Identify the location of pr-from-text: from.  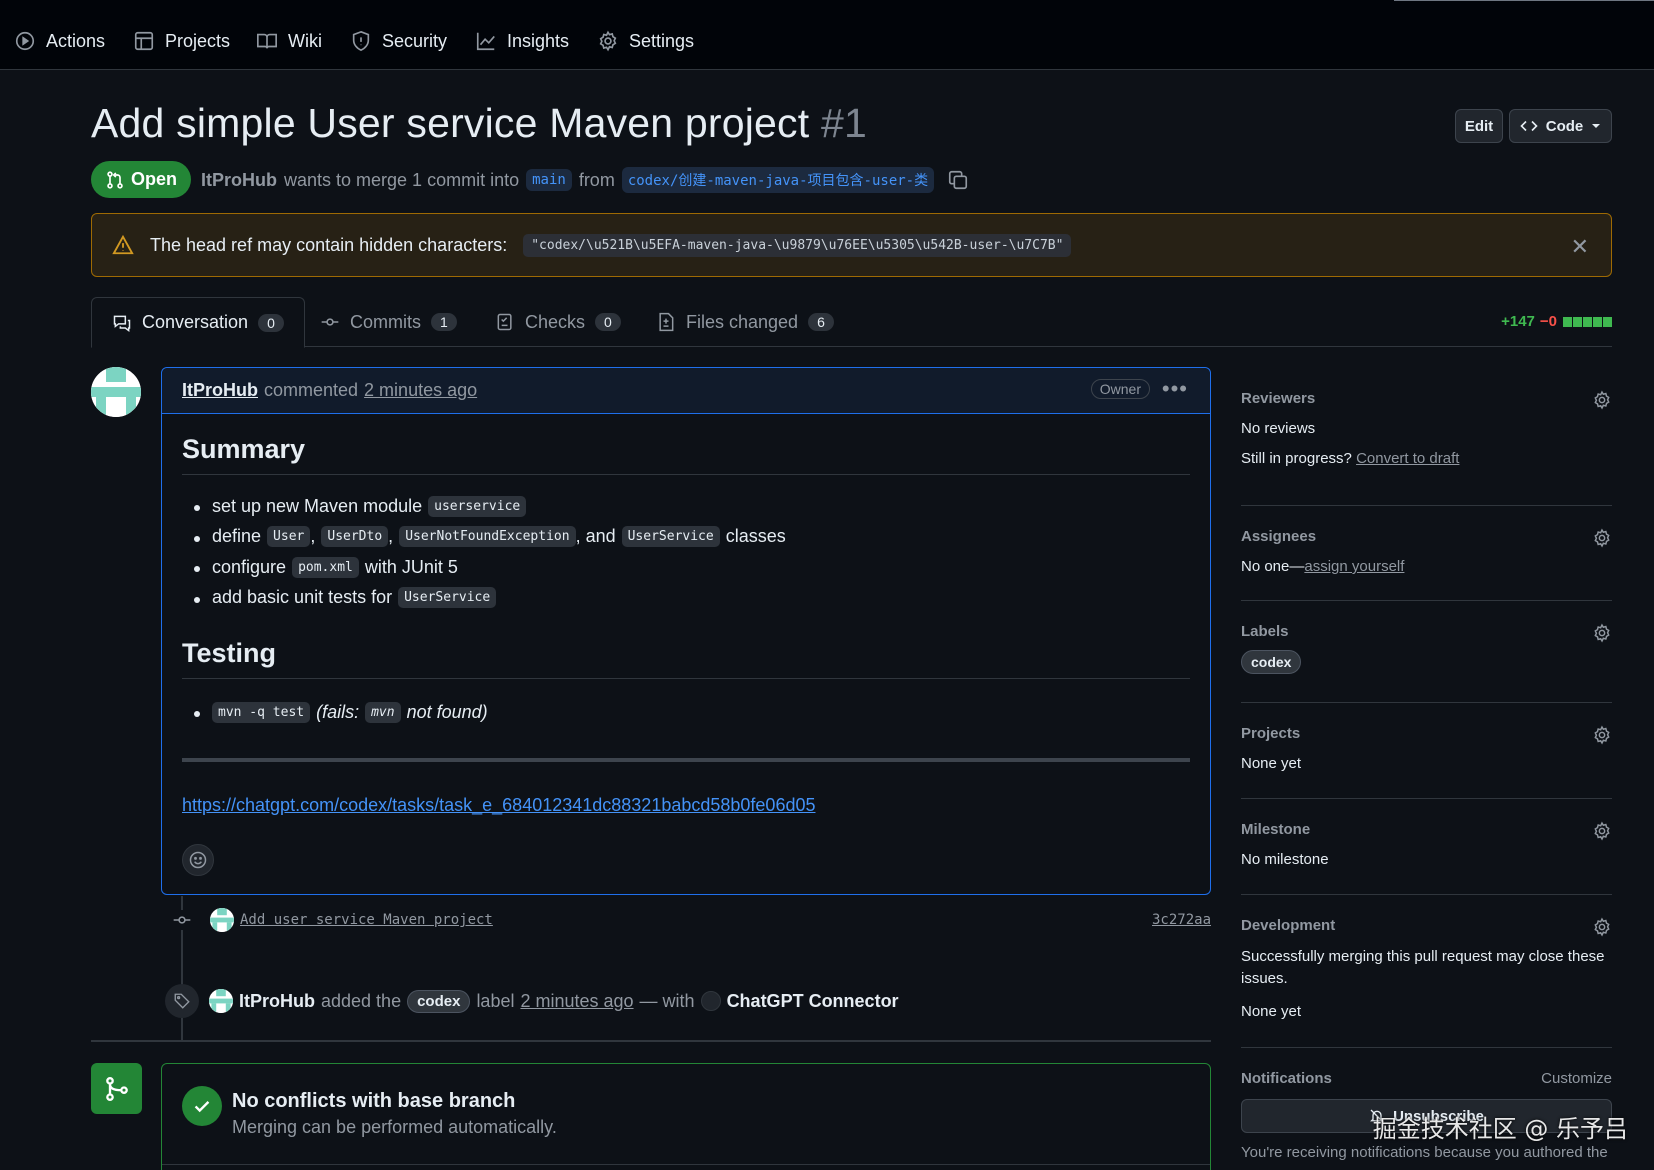
(596, 179).